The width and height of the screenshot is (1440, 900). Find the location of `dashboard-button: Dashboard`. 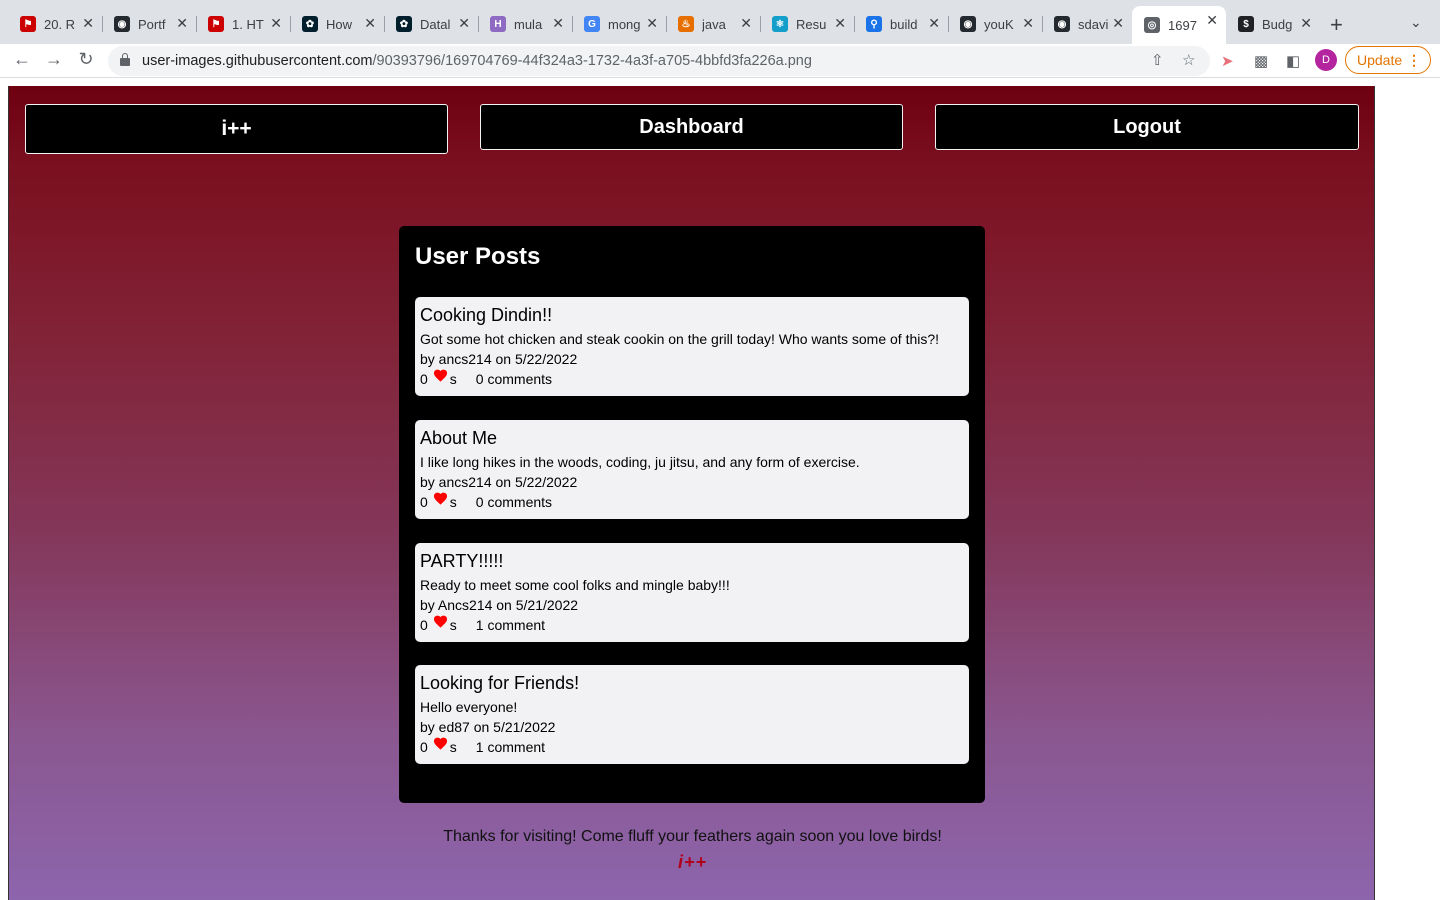

dashboard-button: Dashboard is located at coordinates (691, 127).